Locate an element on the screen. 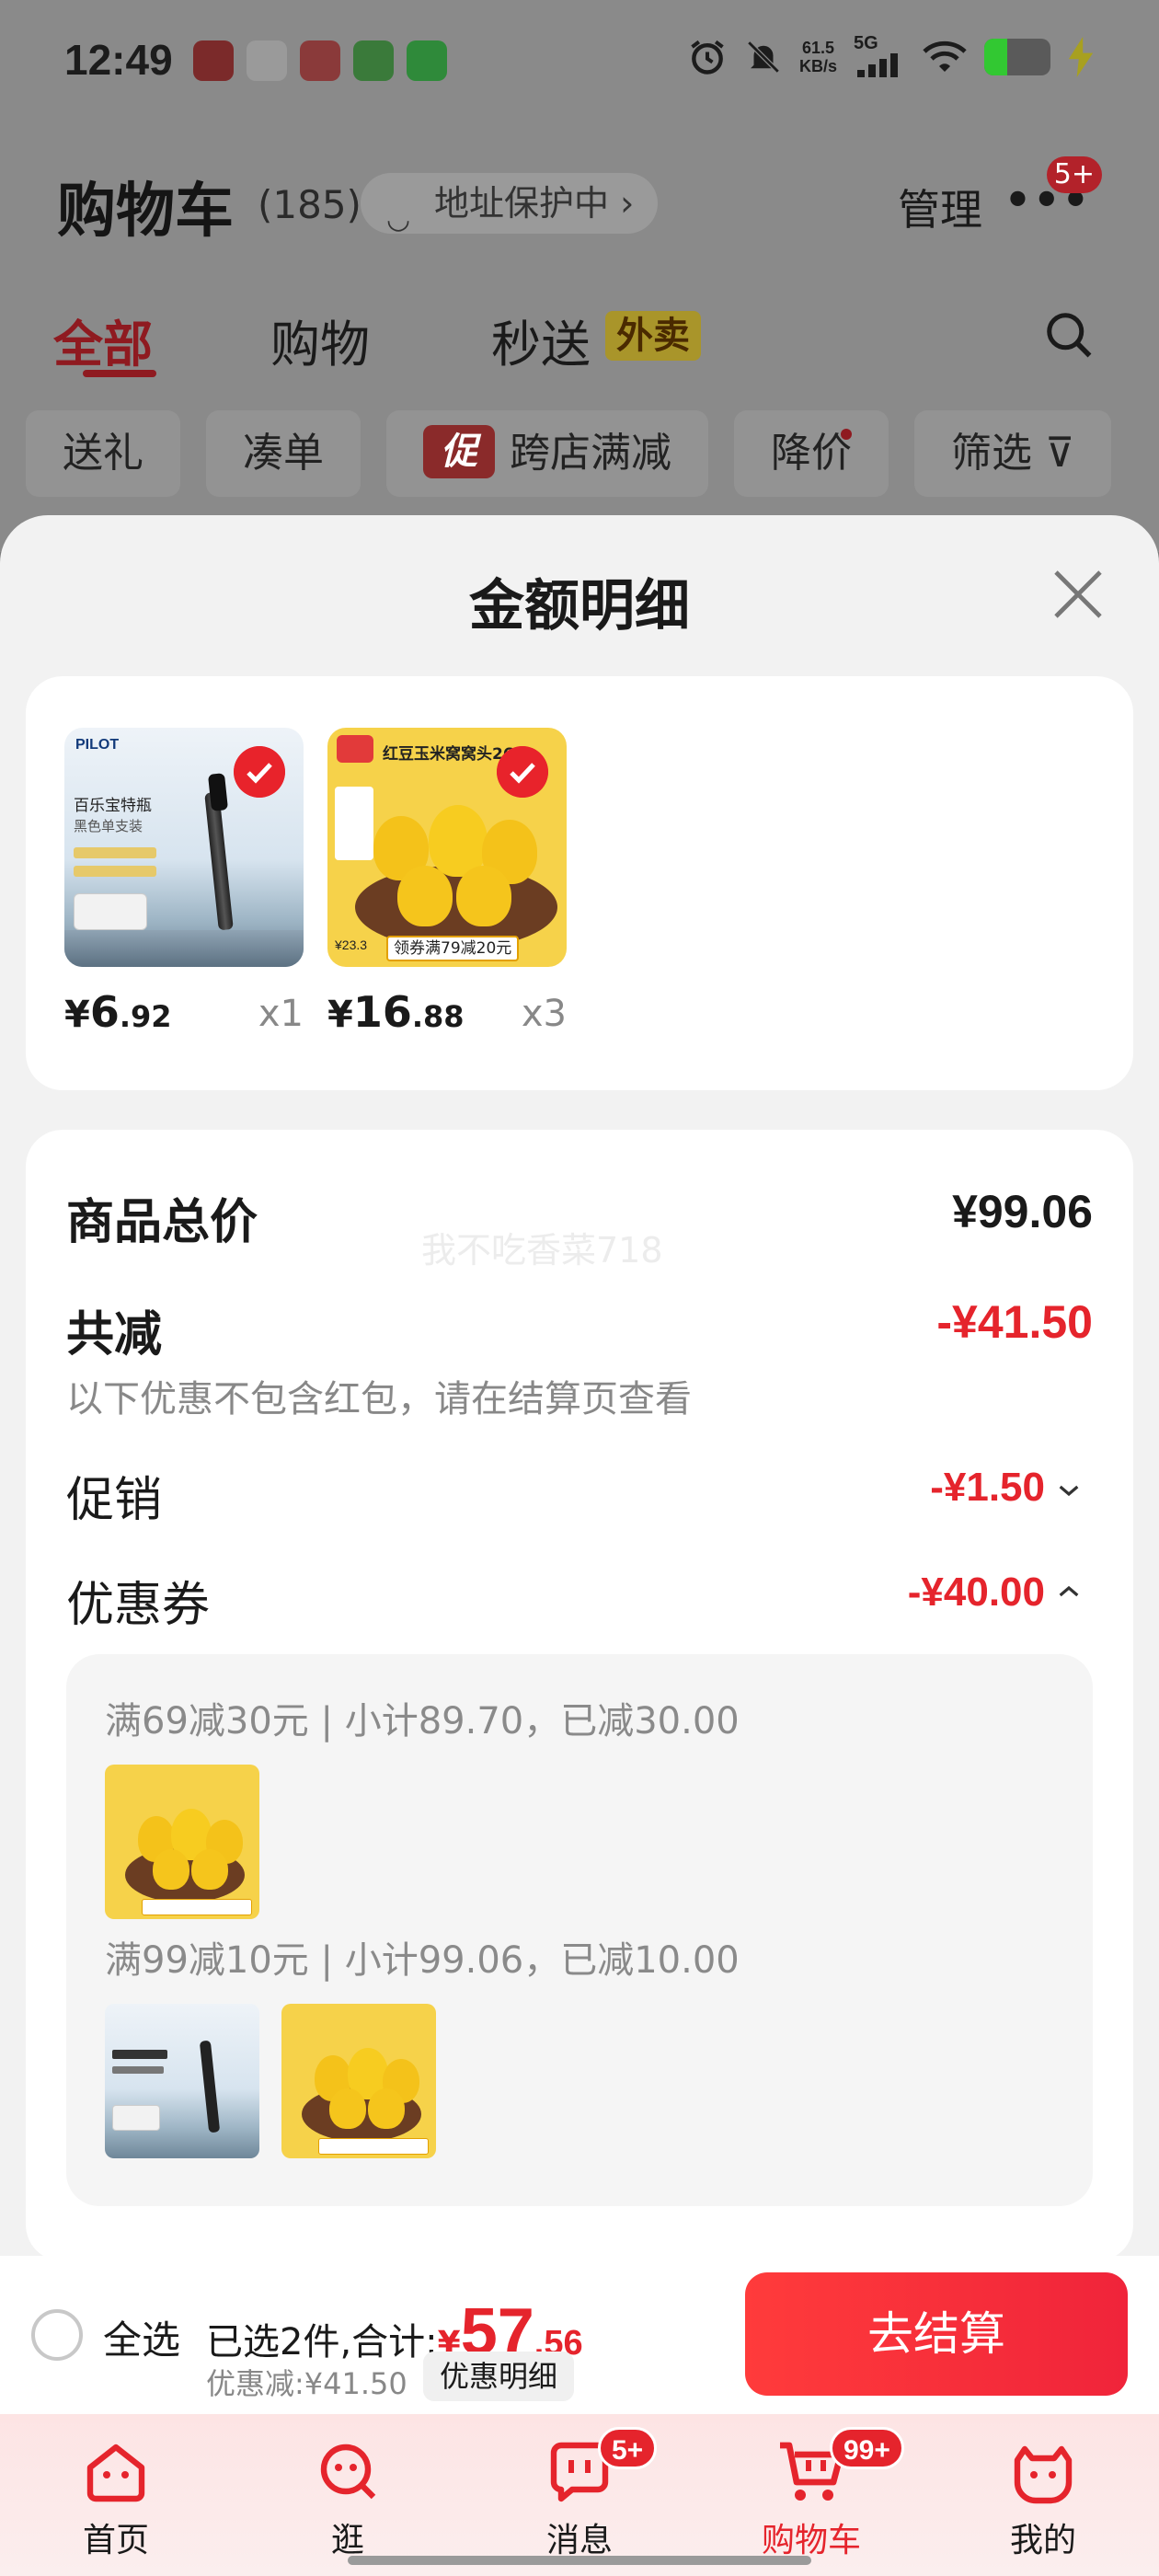 The height and width of the screenshot is (2576, 1159). network-speed: 61.5 KB/s is located at coordinates (817, 57).